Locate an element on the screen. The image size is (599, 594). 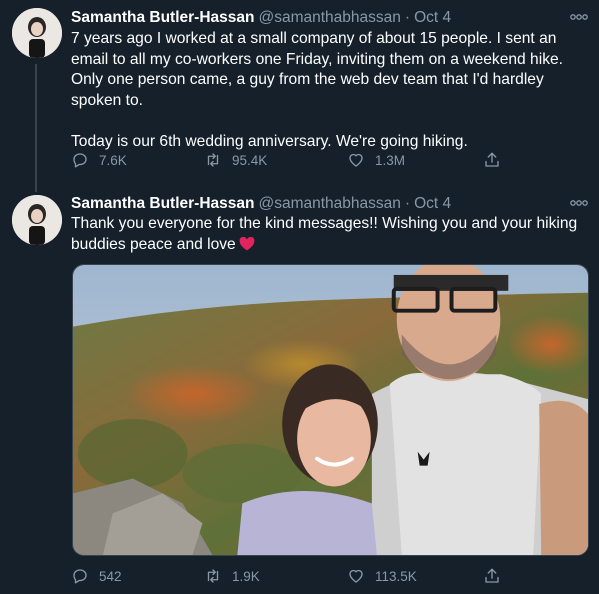
retweet-count: 95.4K is located at coordinates (250, 160).